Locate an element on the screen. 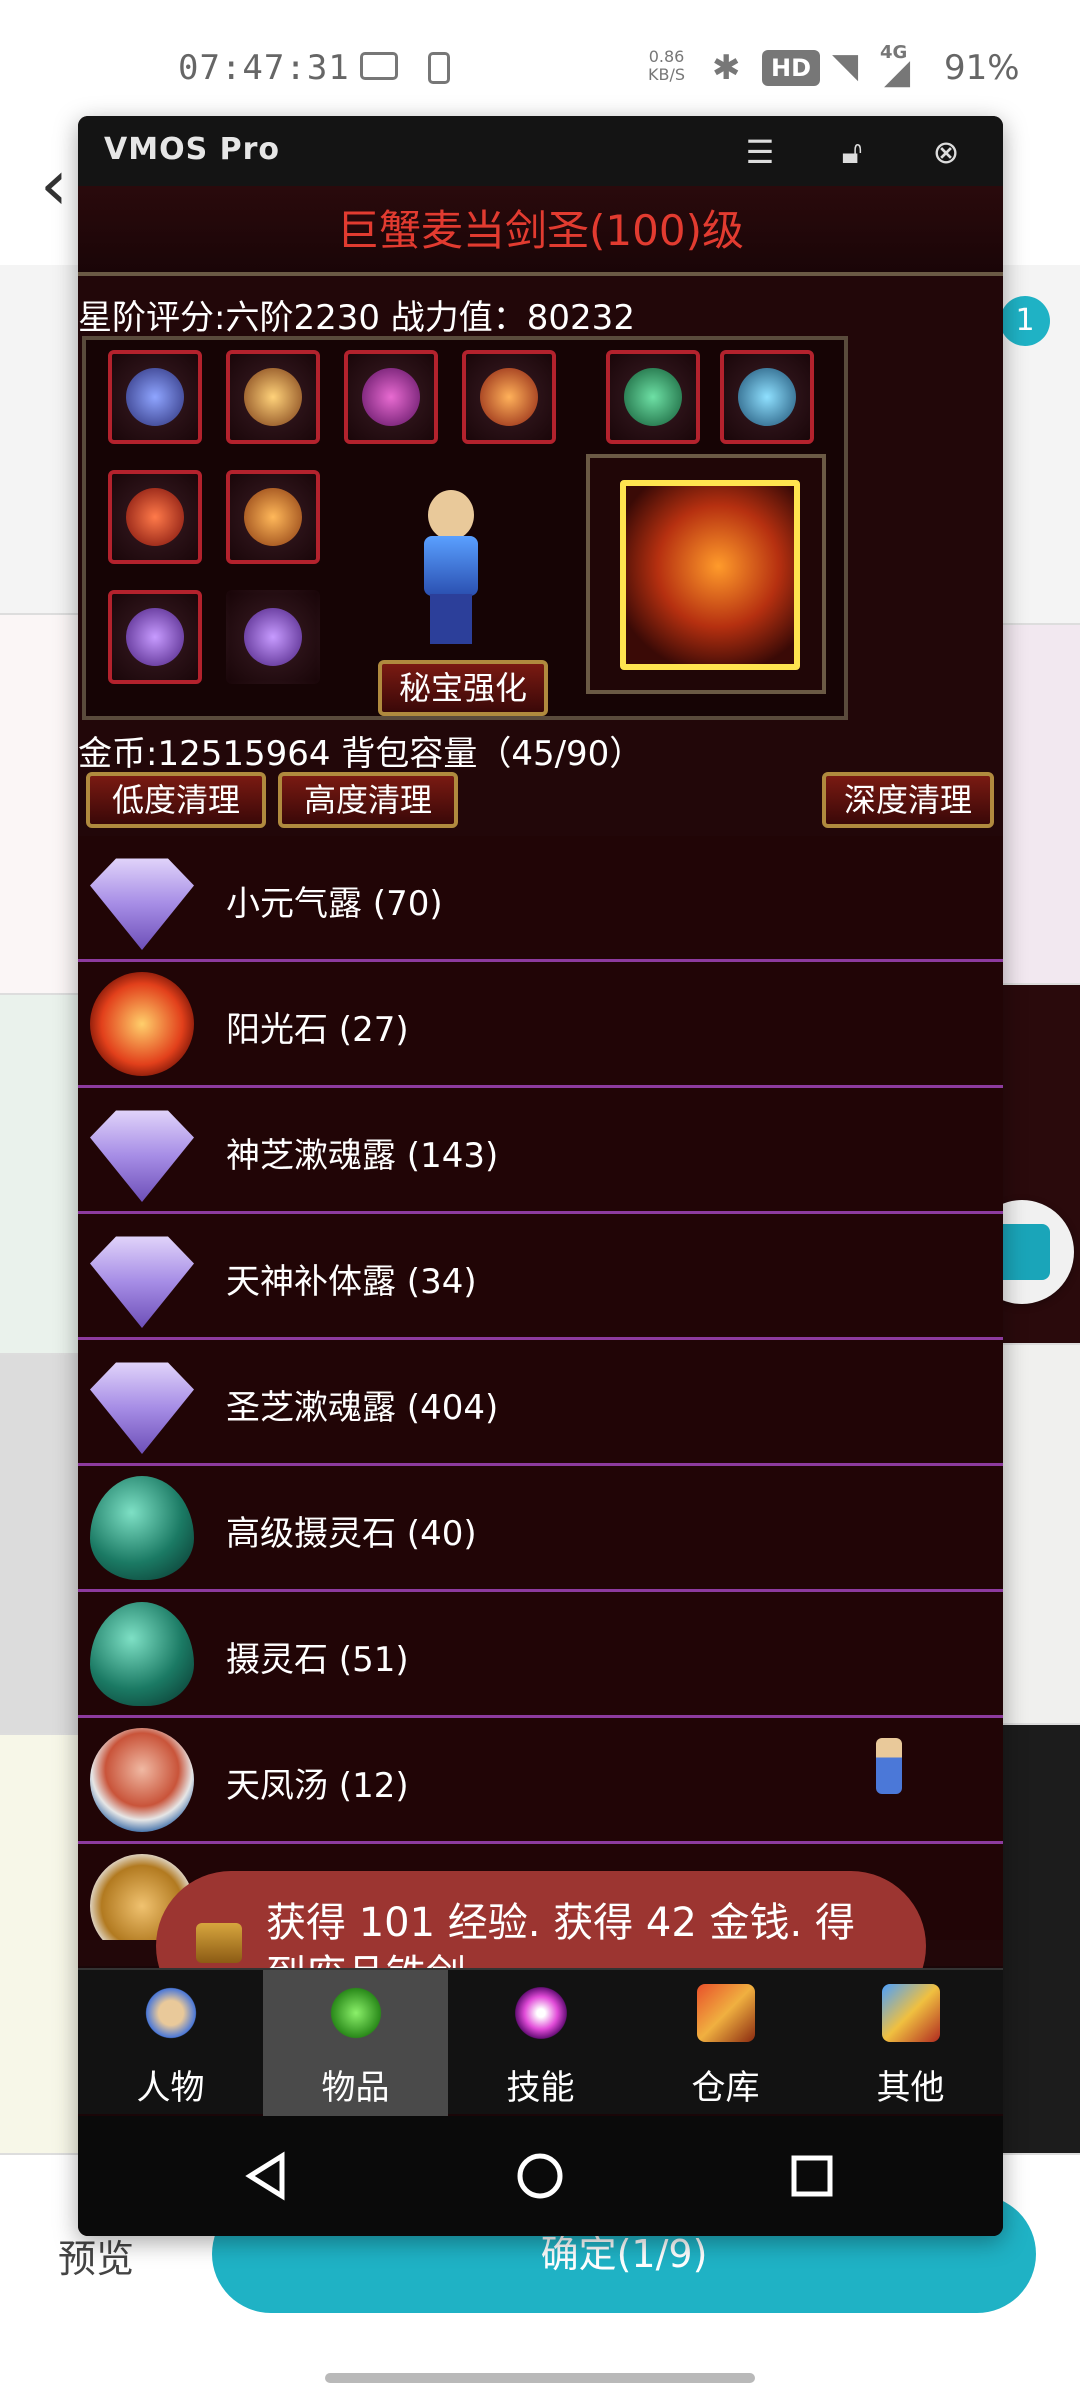  android-nav-bar is located at coordinates (540, 2176).